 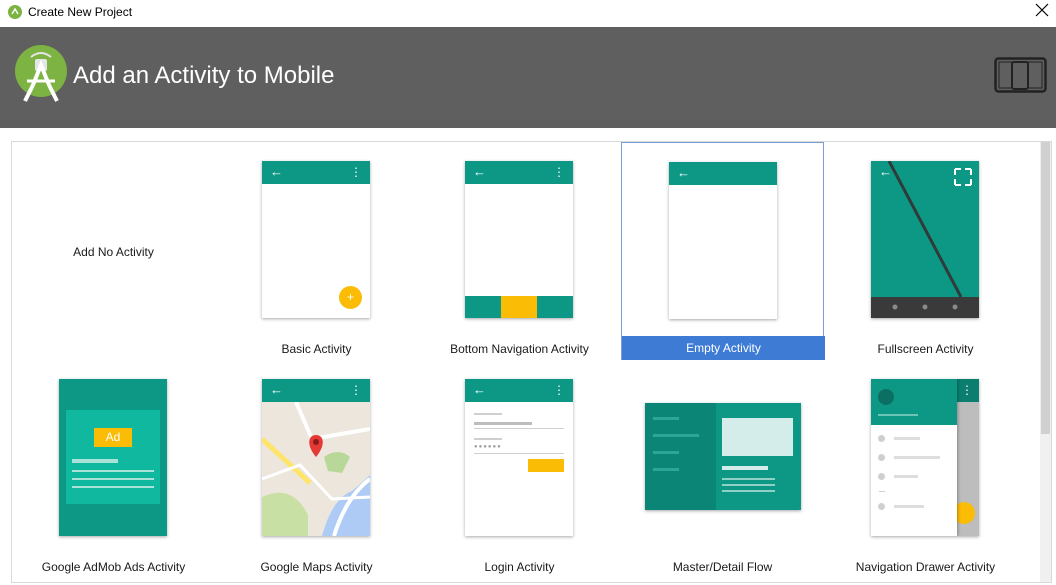 I want to click on template-login-activity: ← ⋮ ●●●●●● Login Activity, so click(x=519, y=469).